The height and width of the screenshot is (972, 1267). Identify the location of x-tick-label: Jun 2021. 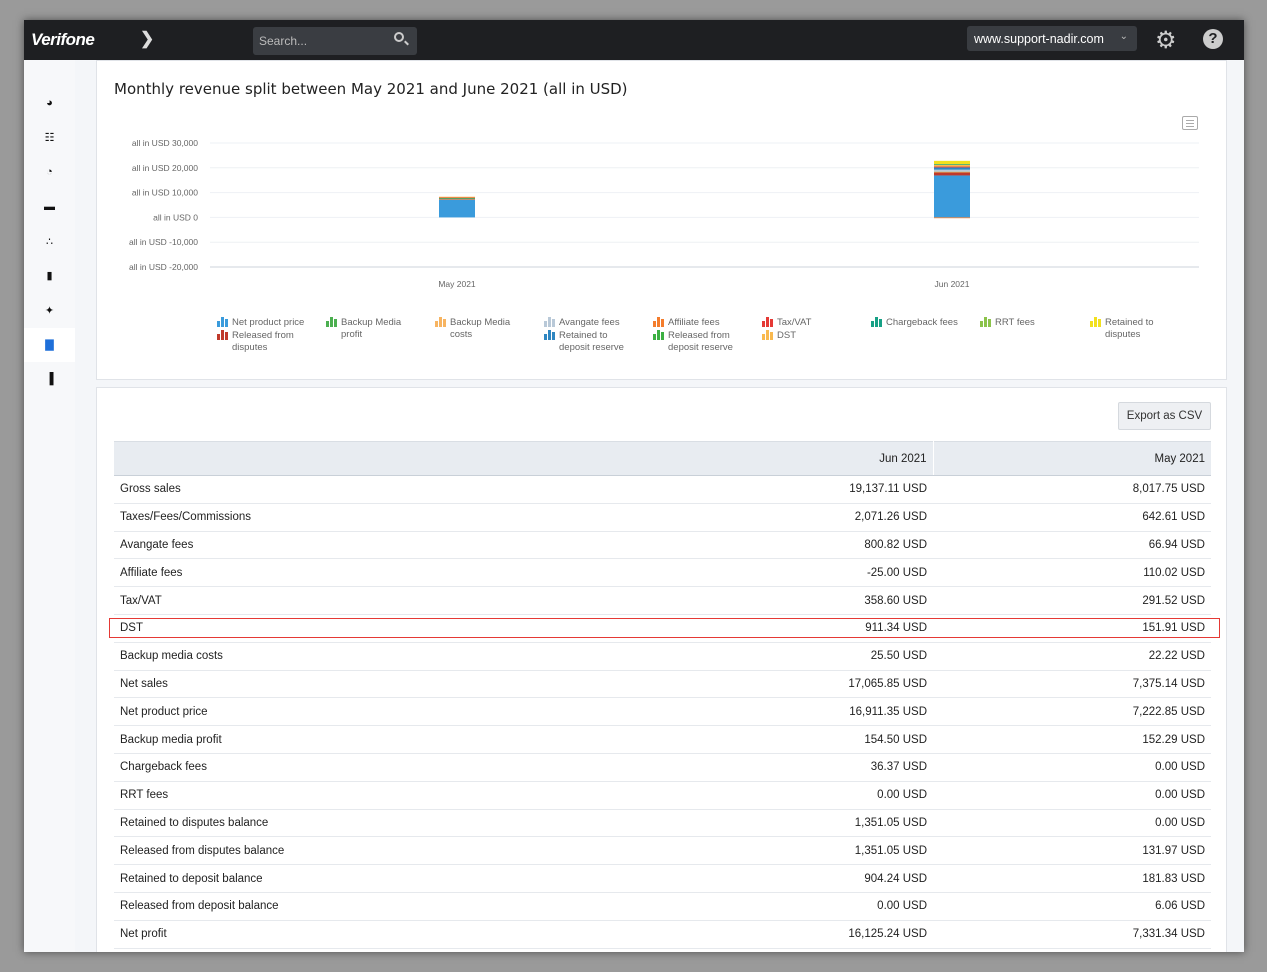
(952, 284).